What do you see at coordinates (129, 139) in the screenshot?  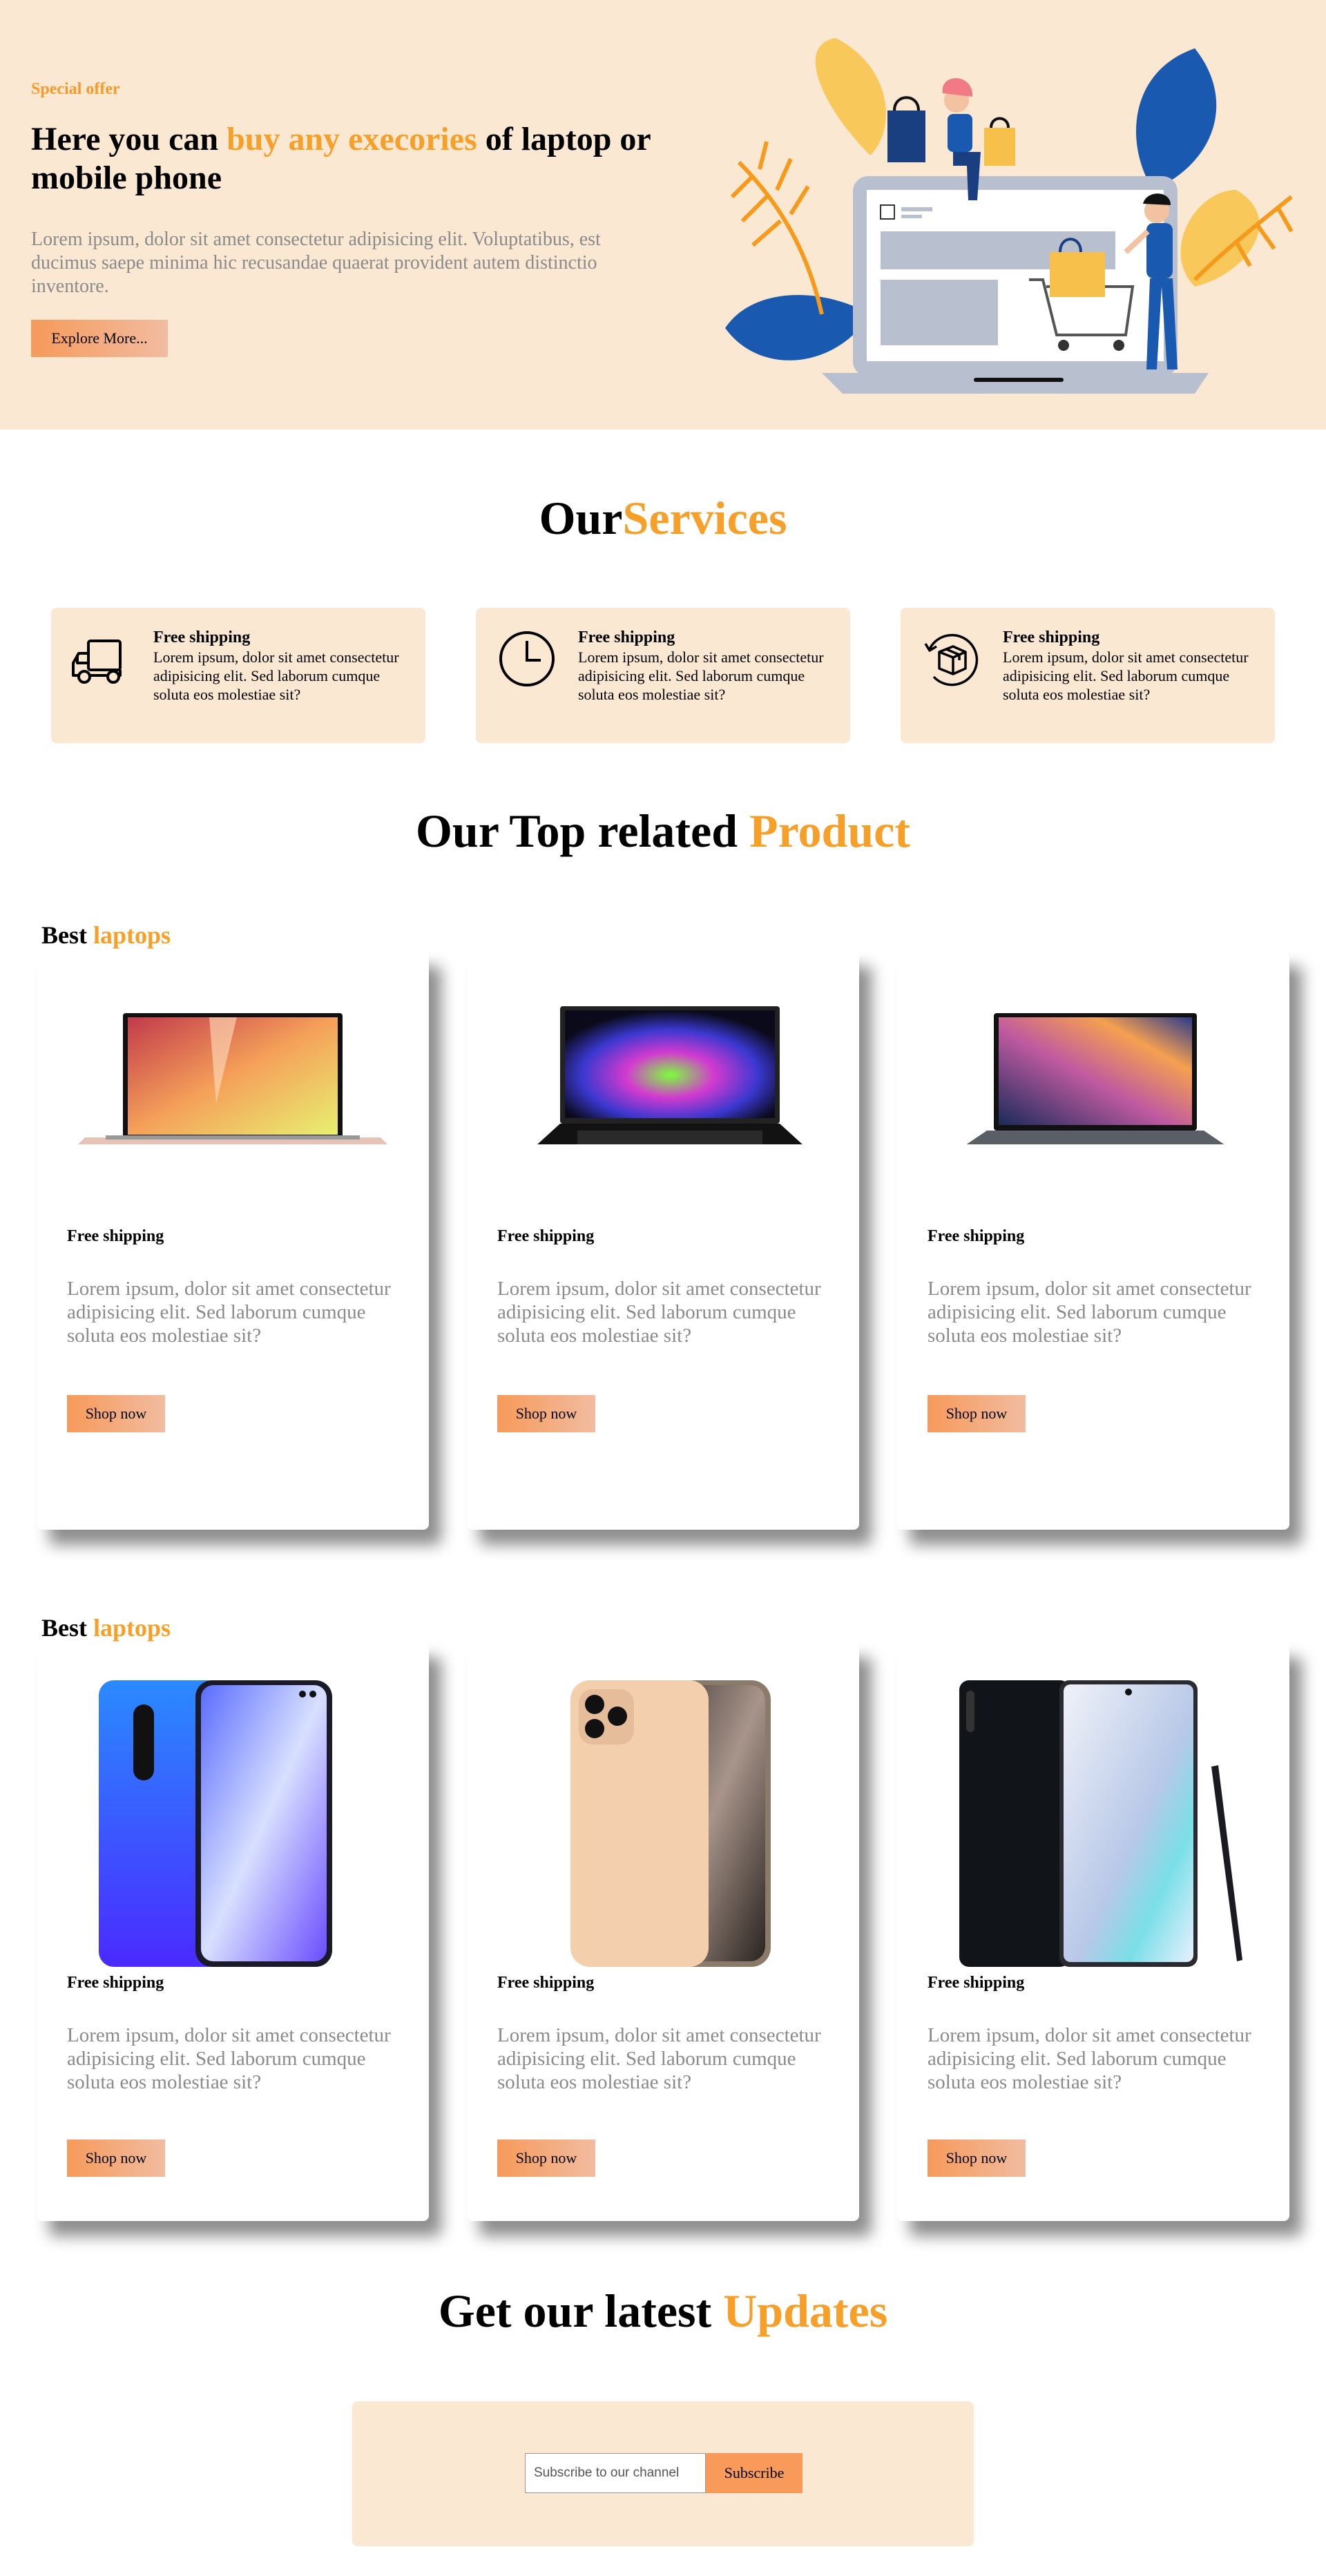 I see `hero-title-pre: Here you can` at bounding box center [129, 139].